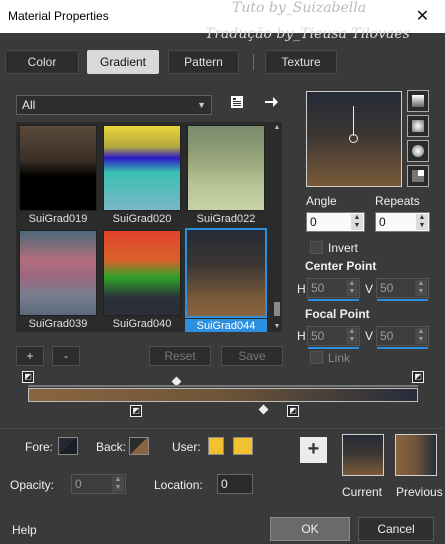 The image size is (445, 544). What do you see at coordinates (299, 8) in the screenshot?
I see `watermark-line-1: Tuto by_Suizabella` at bounding box center [299, 8].